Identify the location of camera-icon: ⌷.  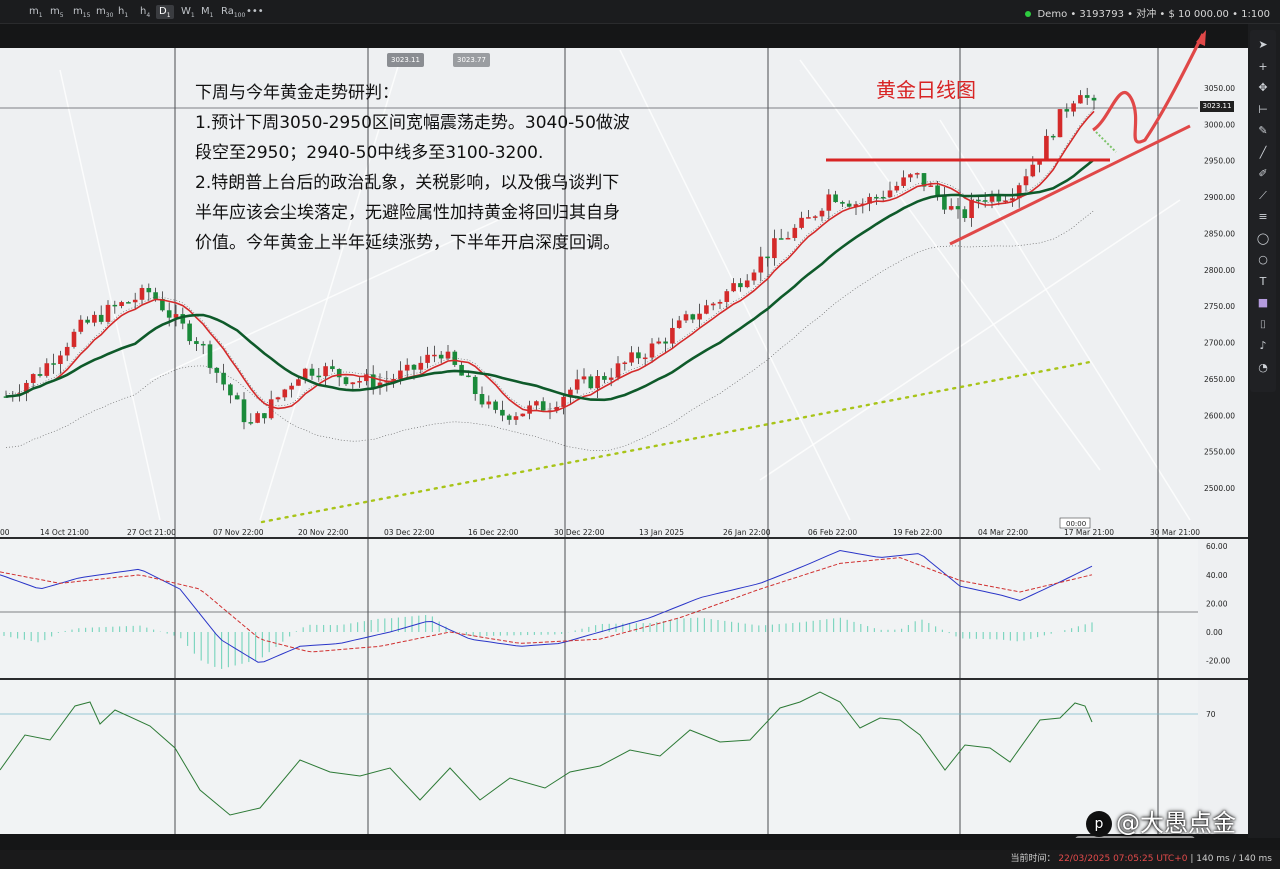
(1263, 325).